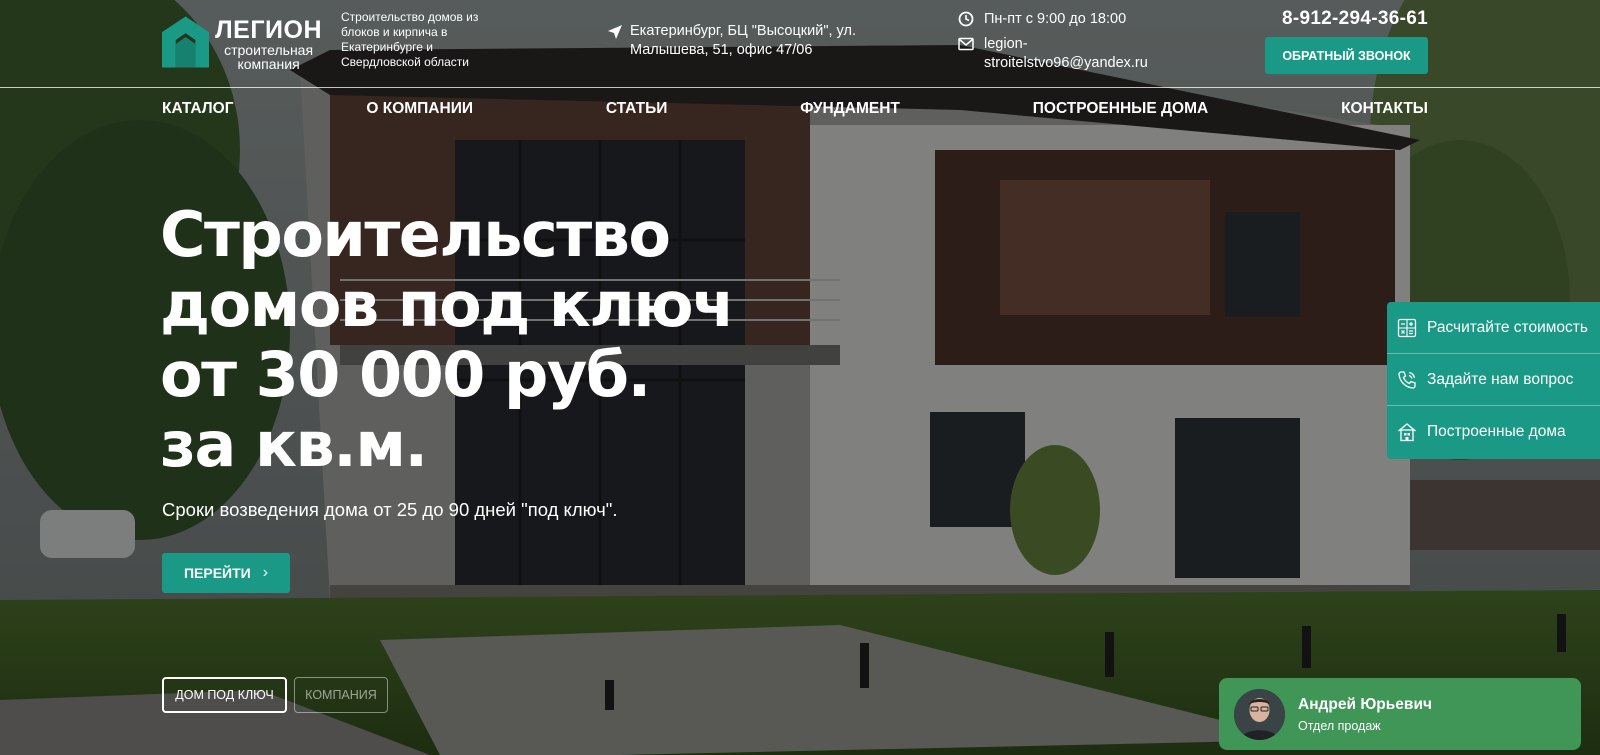 The image size is (1600, 755). What do you see at coordinates (341, 695) in the screenshot?
I see `slide-tab-company: КОМПАНИЯ` at bounding box center [341, 695].